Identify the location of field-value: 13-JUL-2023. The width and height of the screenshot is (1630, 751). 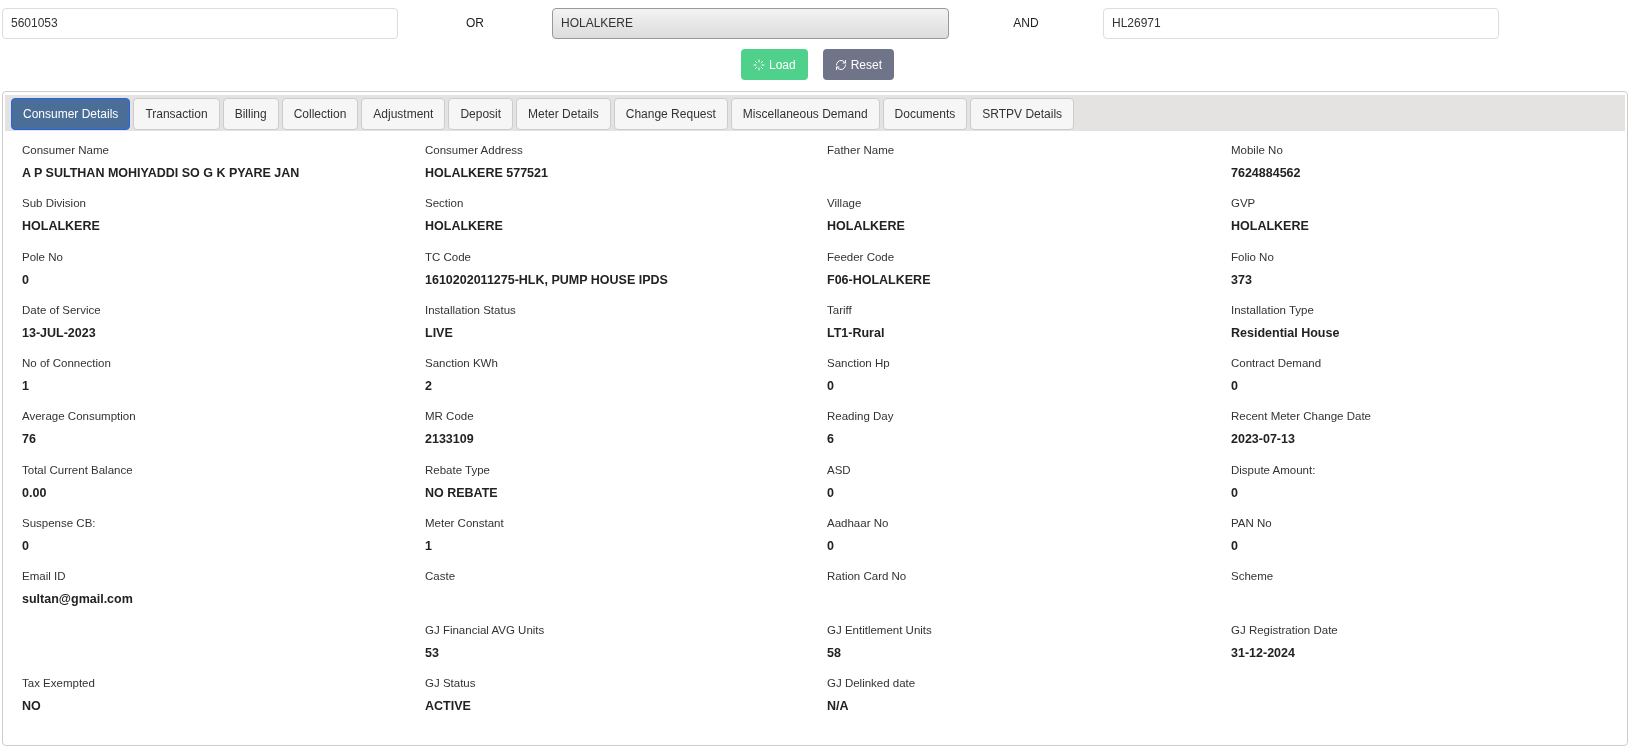
(59, 332).